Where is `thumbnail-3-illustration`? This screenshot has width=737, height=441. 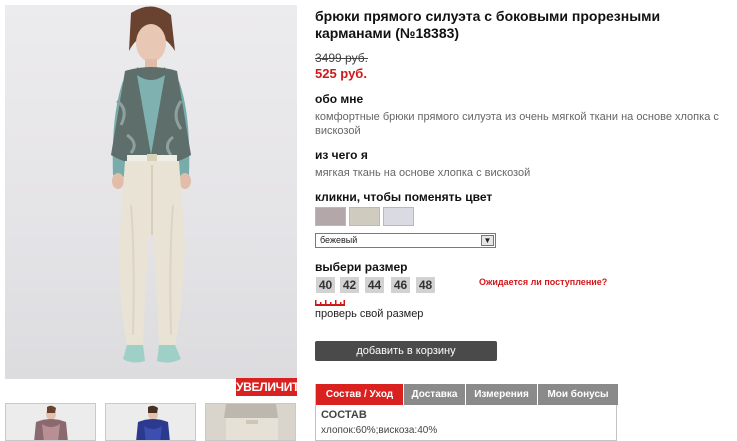 thumbnail-3-illustration is located at coordinates (250, 422).